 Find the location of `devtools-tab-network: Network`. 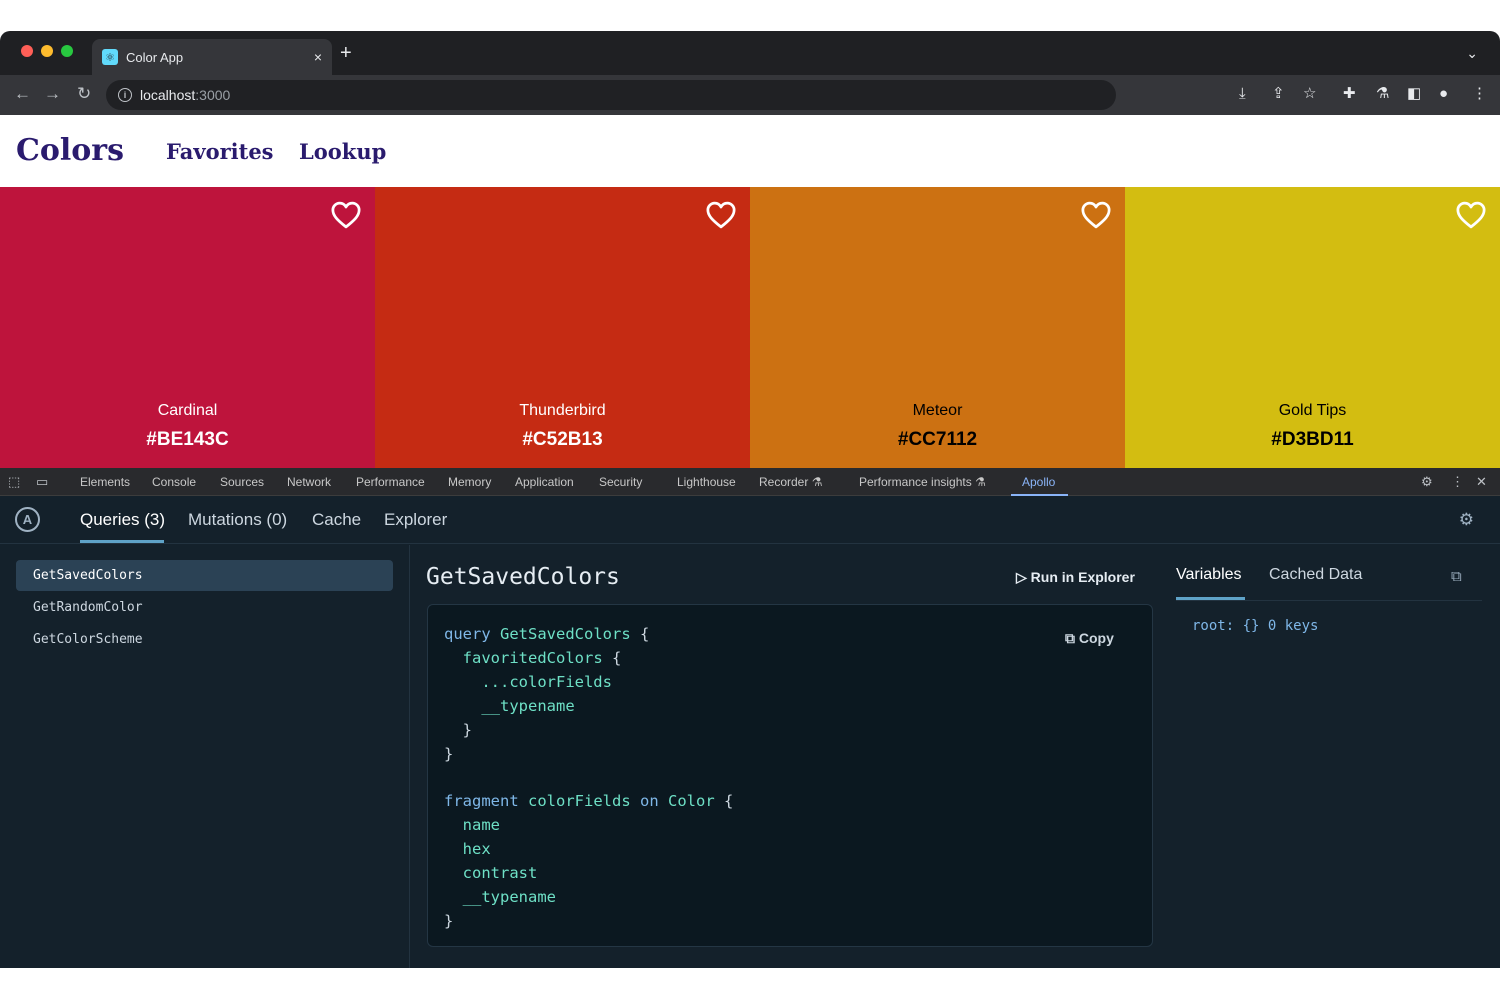

devtools-tab-network: Network is located at coordinates (309, 482).